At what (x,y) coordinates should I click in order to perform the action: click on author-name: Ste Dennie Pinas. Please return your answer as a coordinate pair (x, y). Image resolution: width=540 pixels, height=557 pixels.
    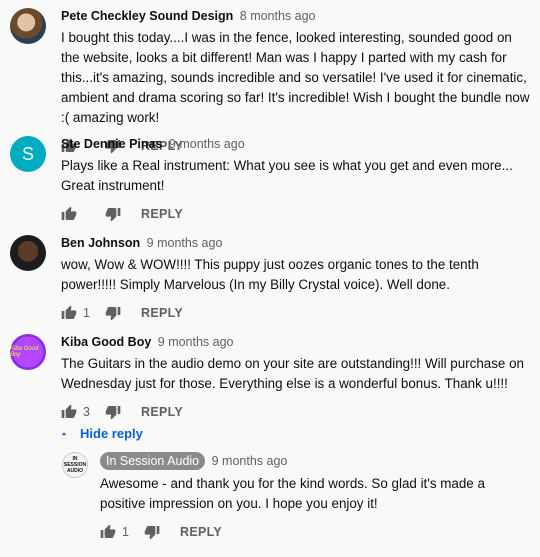
    Looking at the image, I should click on (111, 144).